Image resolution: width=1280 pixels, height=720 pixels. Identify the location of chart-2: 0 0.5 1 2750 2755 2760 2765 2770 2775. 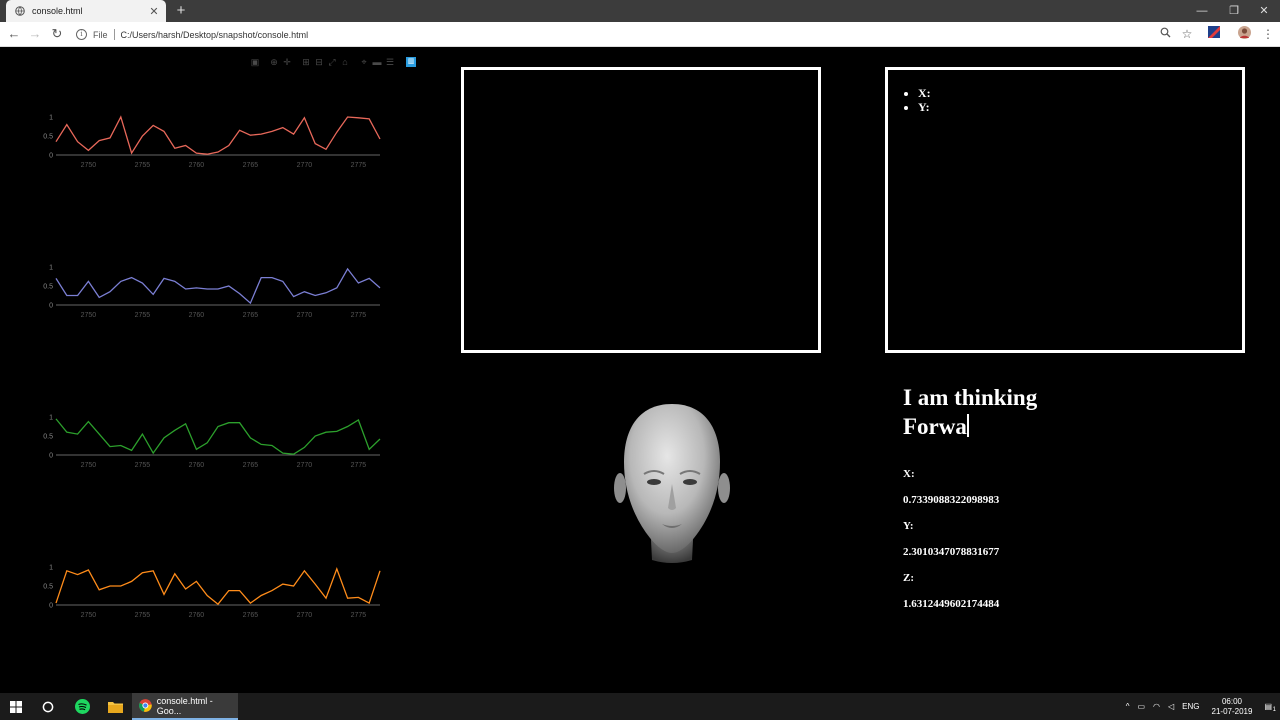
(213, 292).